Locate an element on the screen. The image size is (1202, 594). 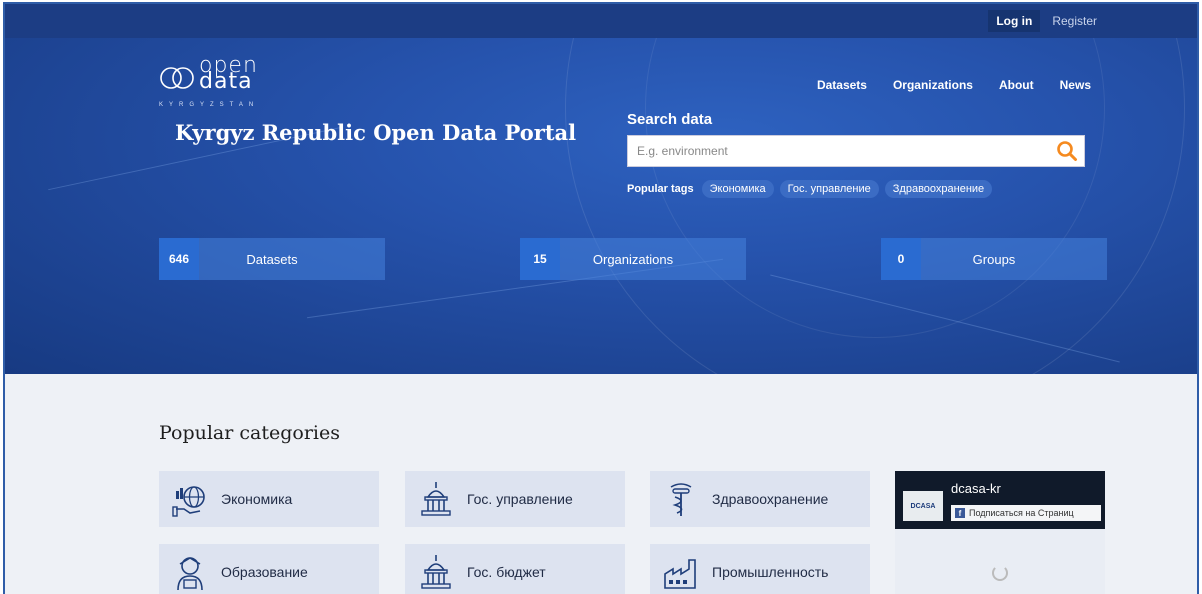
facebook-subscribe-label: Подписаться на Страниц is located at coordinates (1021, 513).